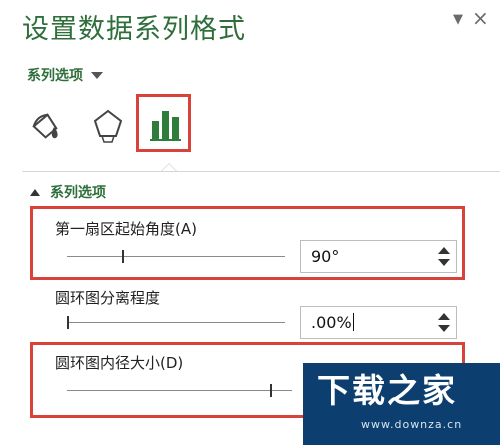 Image resolution: width=500 pixels, height=445 pixels. Describe the element at coordinates (387, 390) in the screenshot. I see `watermark-brand: 下载之家` at that location.